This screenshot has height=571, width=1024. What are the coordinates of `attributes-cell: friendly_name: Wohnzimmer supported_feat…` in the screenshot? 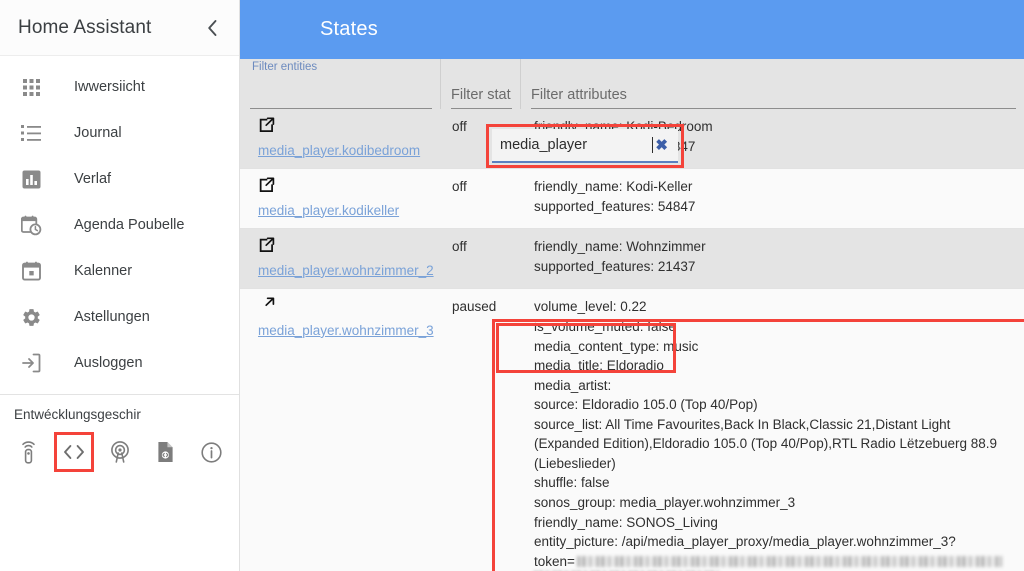 It's located at (772, 258).